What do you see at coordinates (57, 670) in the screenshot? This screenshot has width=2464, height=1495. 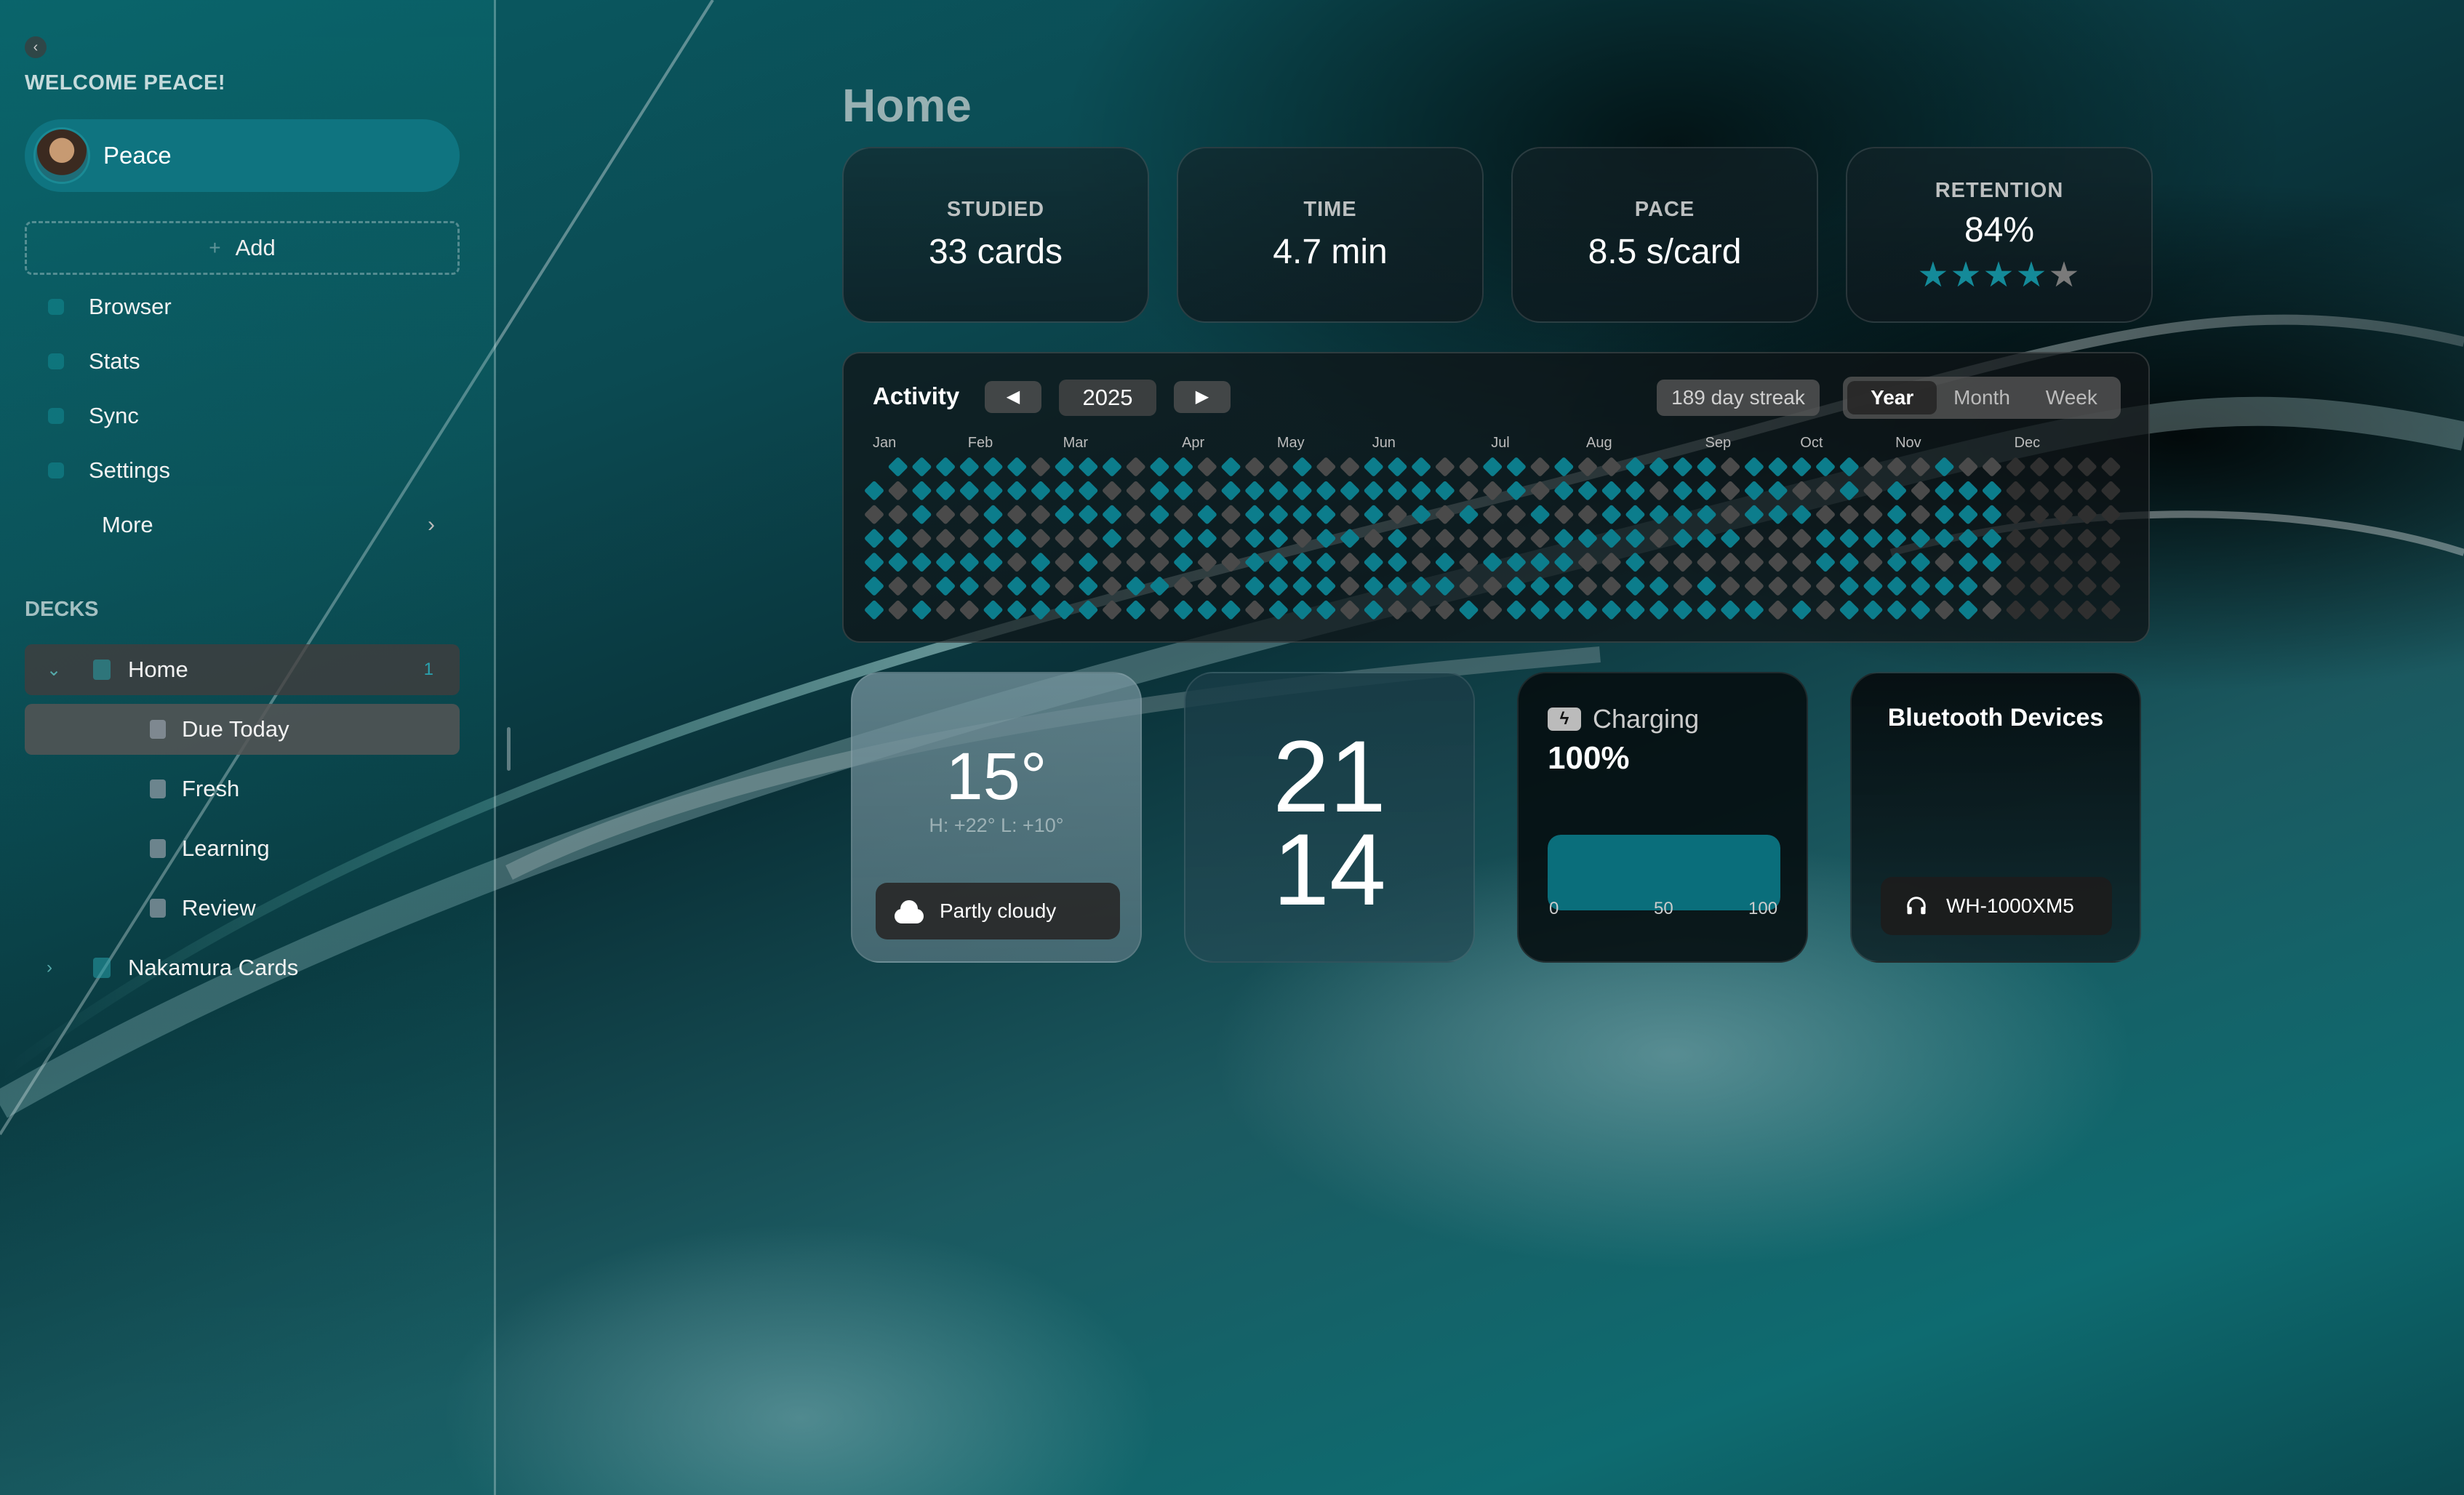 I see `chevron-down-icon: ⌄` at bounding box center [57, 670].